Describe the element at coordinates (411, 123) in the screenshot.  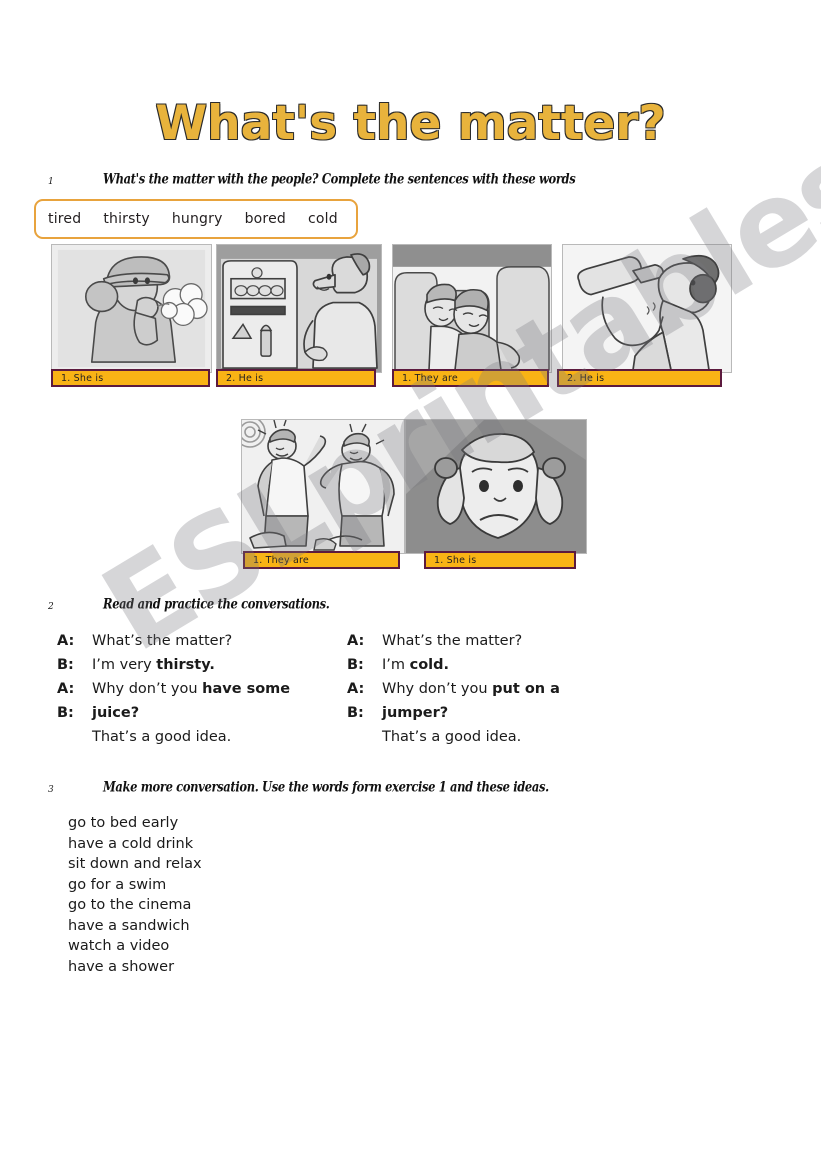
I see `page-title: What's the matter?` at that location.